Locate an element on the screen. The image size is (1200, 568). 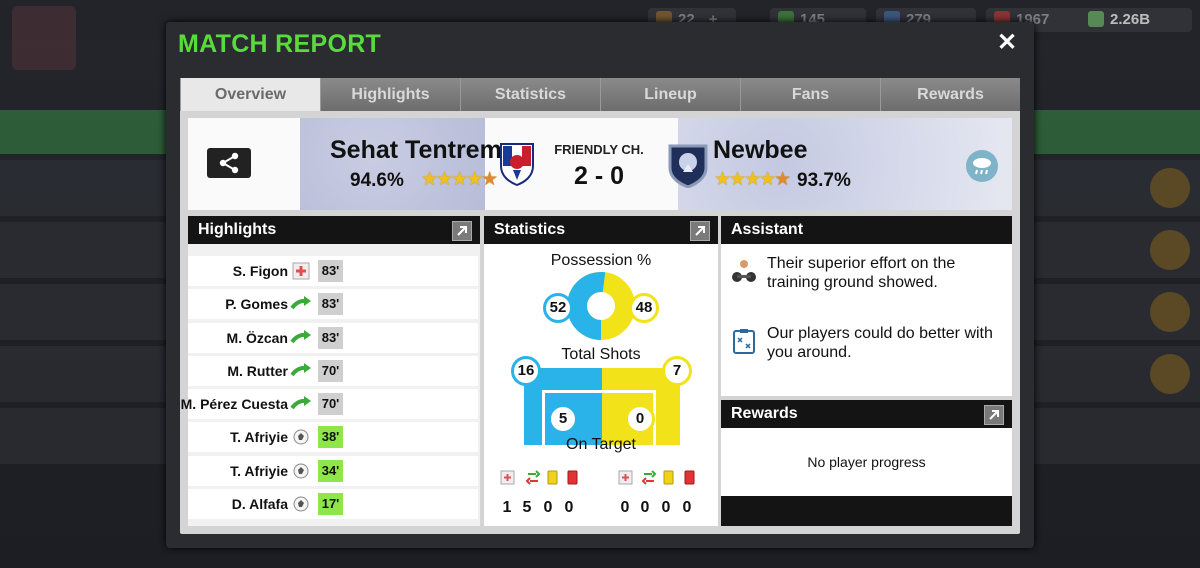
dialog-title: MATCH REPORT is located at coordinates (280, 44).